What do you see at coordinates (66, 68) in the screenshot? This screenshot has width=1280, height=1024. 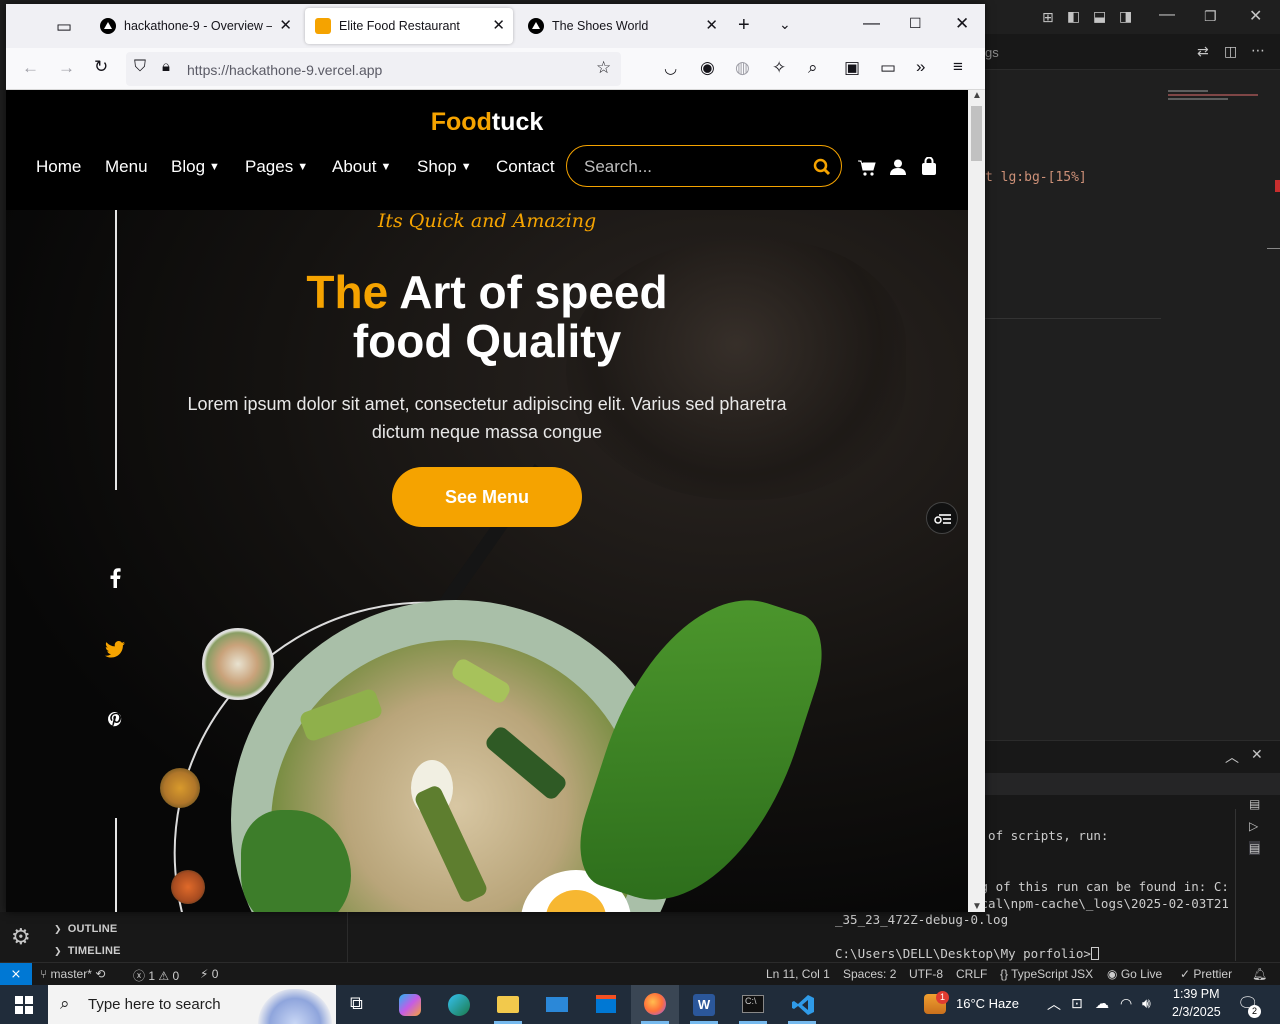 I see `forward-arrow-icon: →` at bounding box center [66, 68].